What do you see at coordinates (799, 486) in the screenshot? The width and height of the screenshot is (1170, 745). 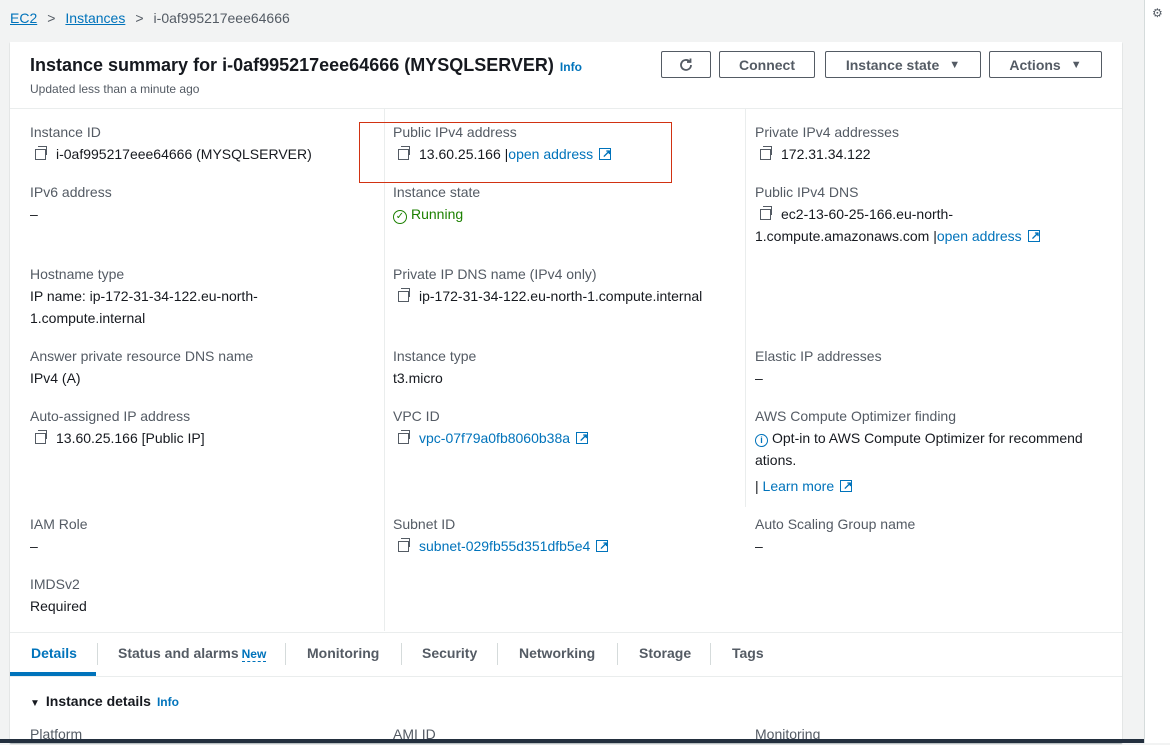 I see `learn-more-link: Learn more` at bounding box center [799, 486].